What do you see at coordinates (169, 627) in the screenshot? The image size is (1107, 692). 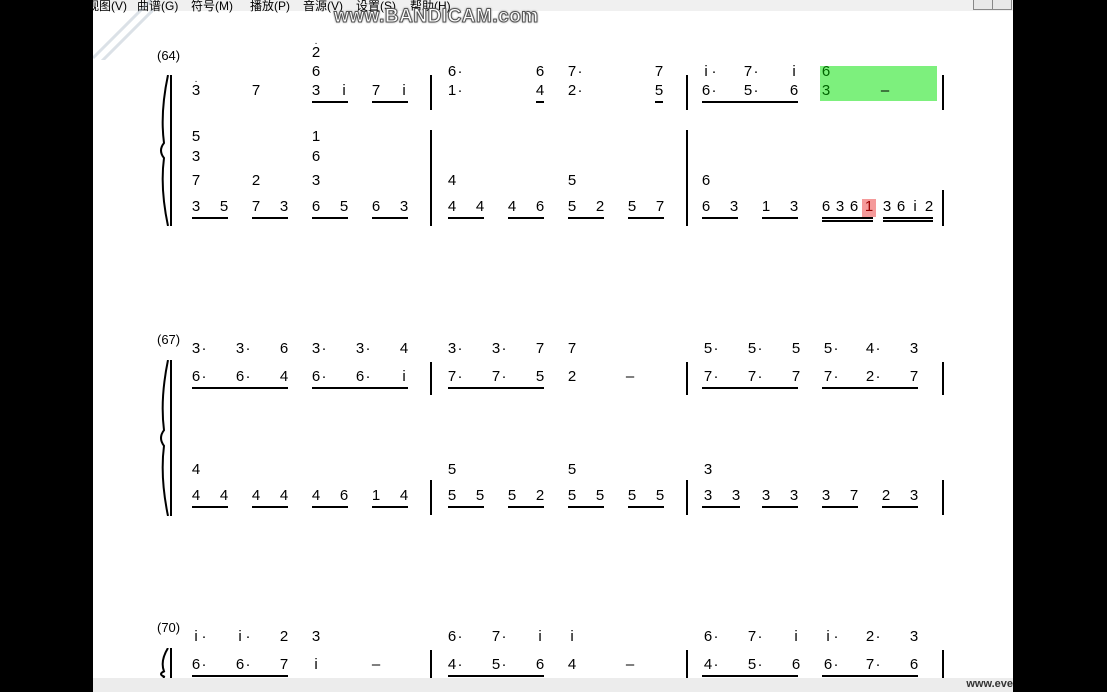 I see `measure-number: (70)` at bounding box center [169, 627].